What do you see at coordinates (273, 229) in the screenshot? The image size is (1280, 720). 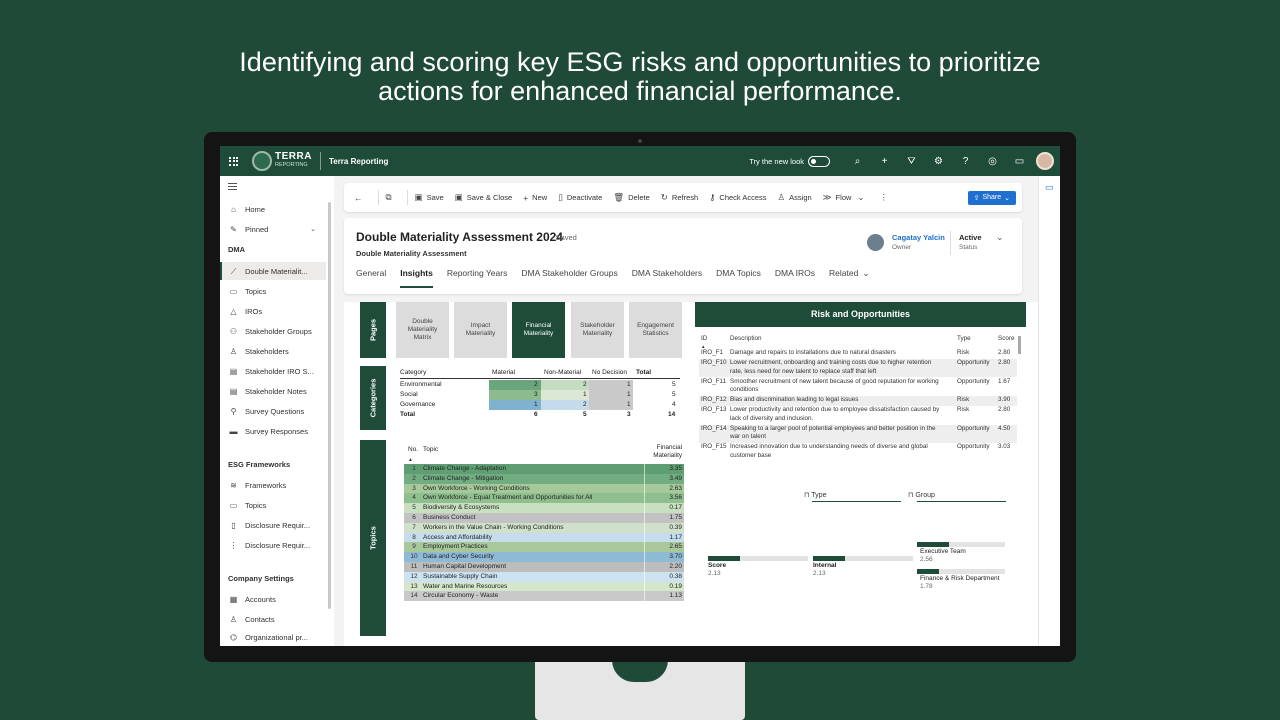 I see `nav-pinned: ✎ Pinned ⌄` at bounding box center [273, 229].